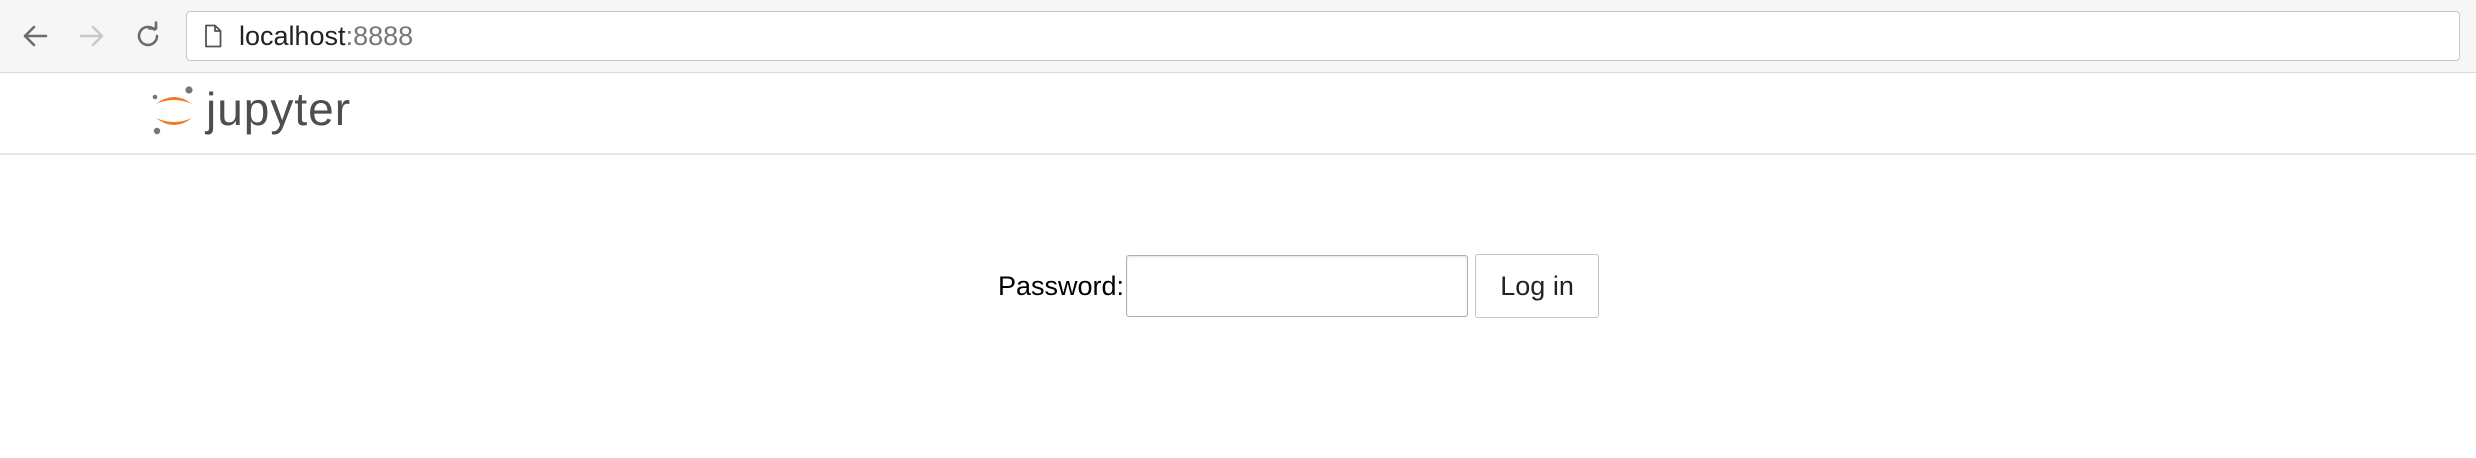 This screenshot has height=458, width=2476. I want to click on reload-icon, so click(148, 36).